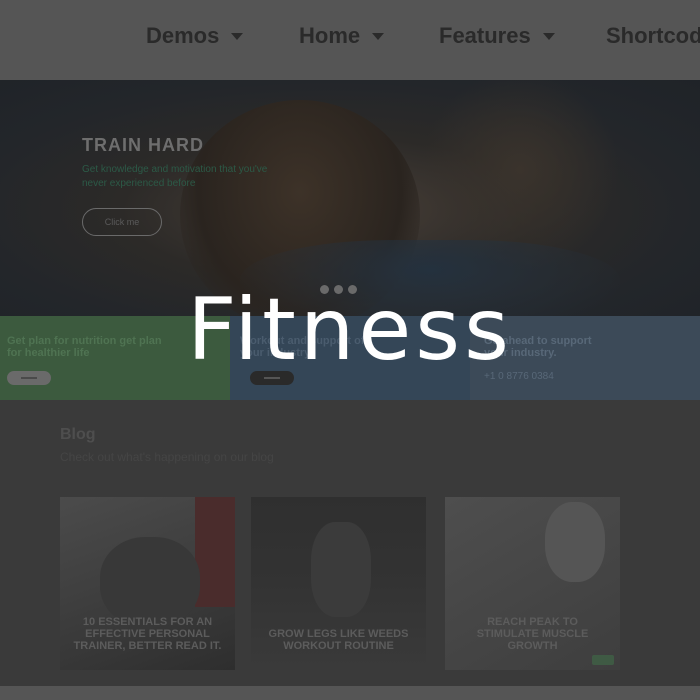  What do you see at coordinates (603, 660) in the screenshot?
I see `blog-card-badge` at bounding box center [603, 660].